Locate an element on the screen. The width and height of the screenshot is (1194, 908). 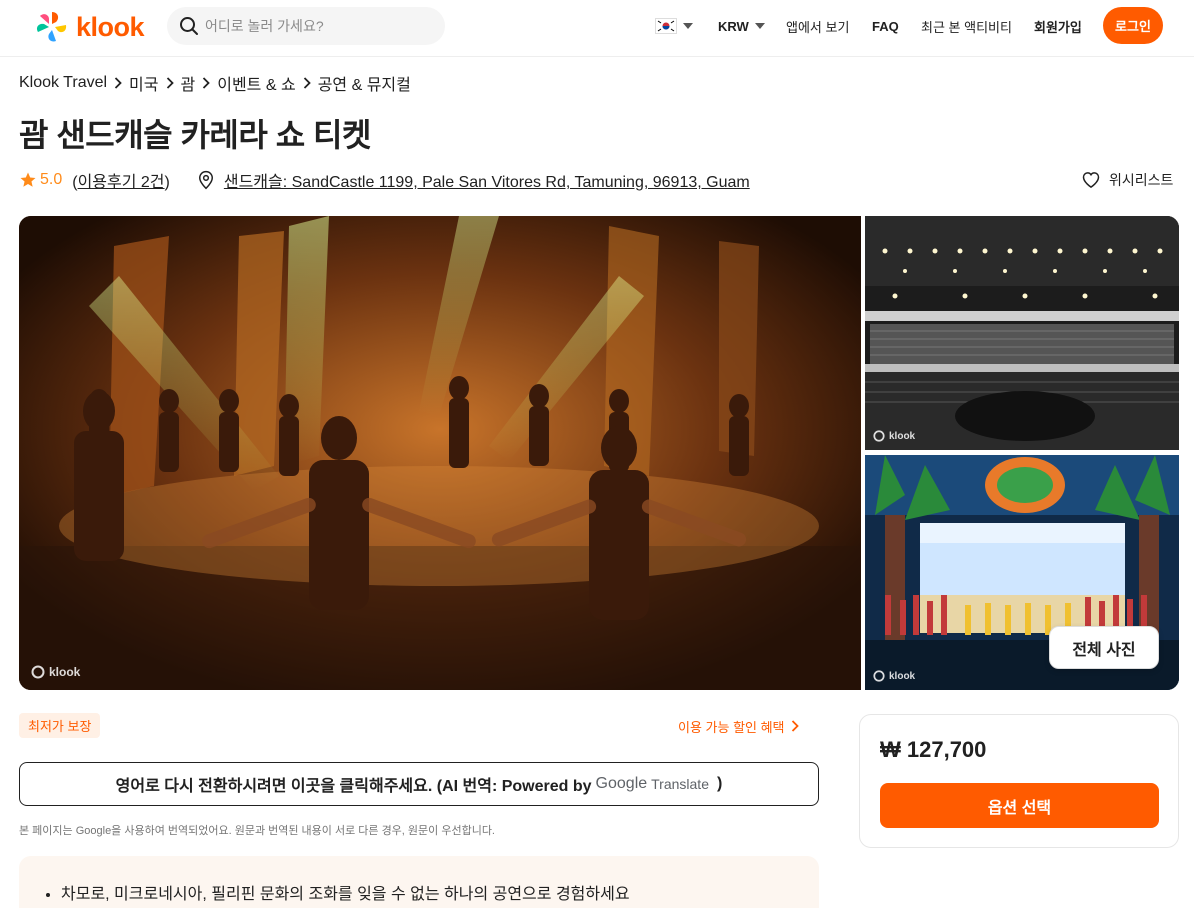
klook-logo: klook is located at coordinates (89, 27).